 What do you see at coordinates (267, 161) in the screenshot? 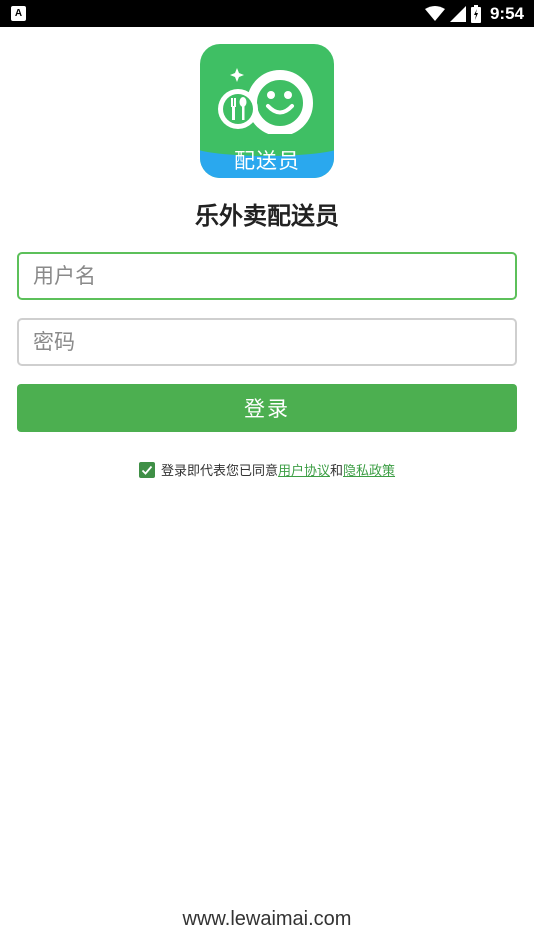
I see `logo-text: 配送员` at bounding box center [267, 161].